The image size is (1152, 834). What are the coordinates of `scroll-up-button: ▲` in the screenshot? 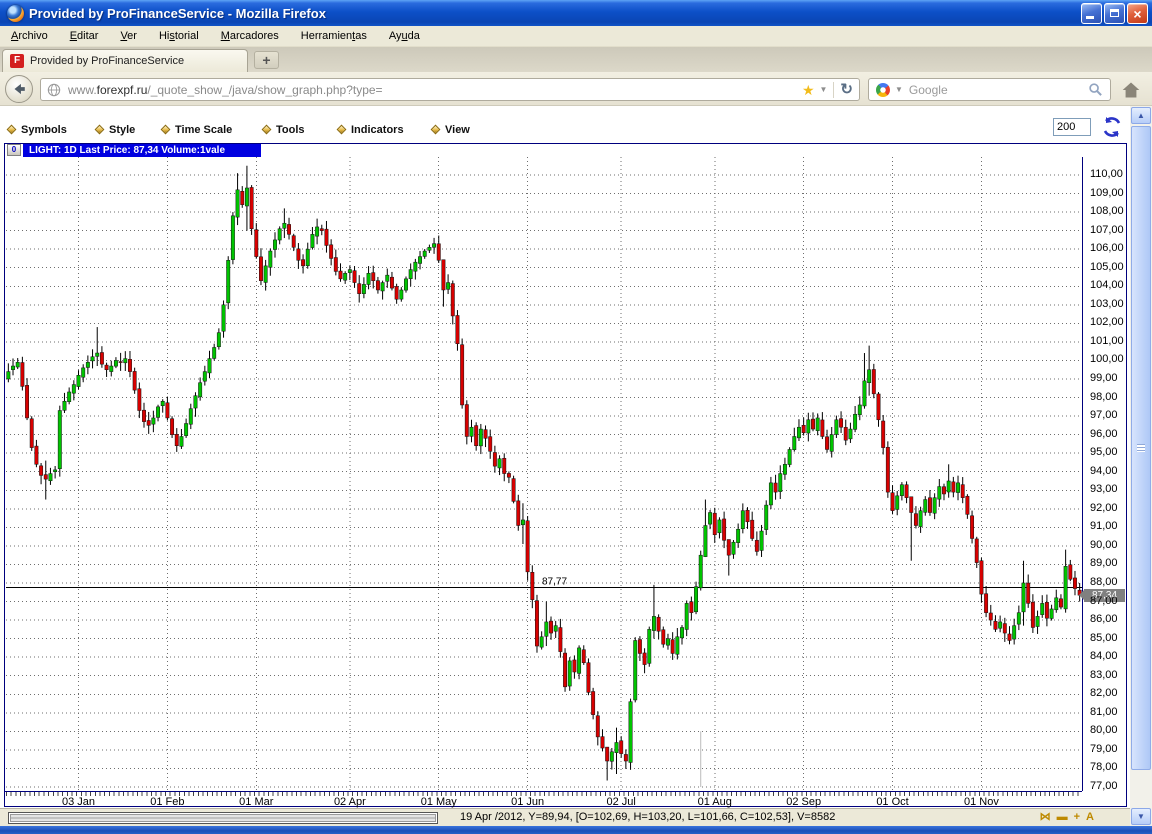 It's located at (1141, 115).